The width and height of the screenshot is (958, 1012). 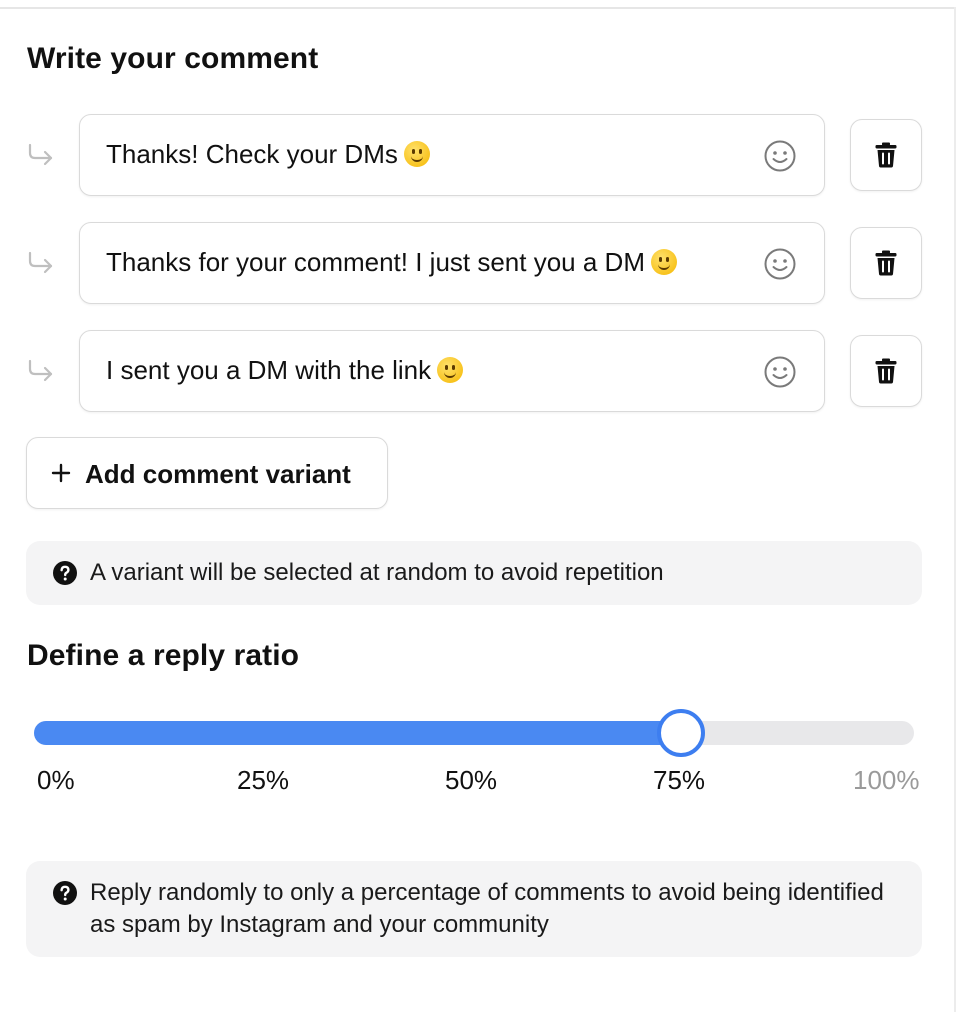 I want to click on reply-ratio-slider, so click(x=474, y=733).